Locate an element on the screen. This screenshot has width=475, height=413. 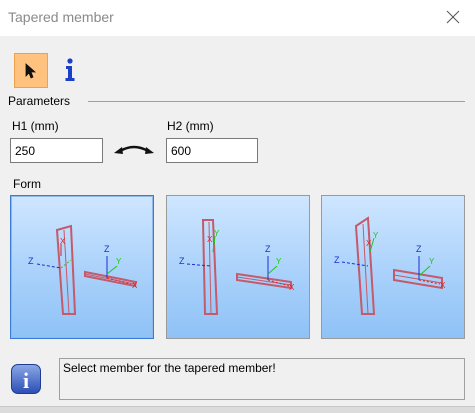
form-option-3: Y Z X Z Y X is located at coordinates (393, 267).